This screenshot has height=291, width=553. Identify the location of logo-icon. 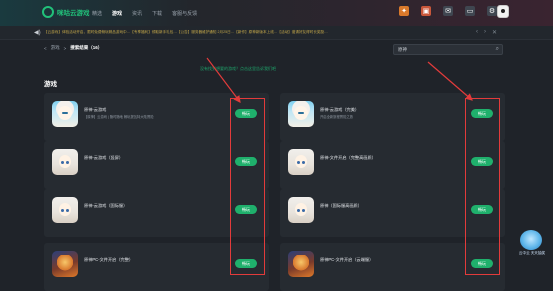
(48, 12).